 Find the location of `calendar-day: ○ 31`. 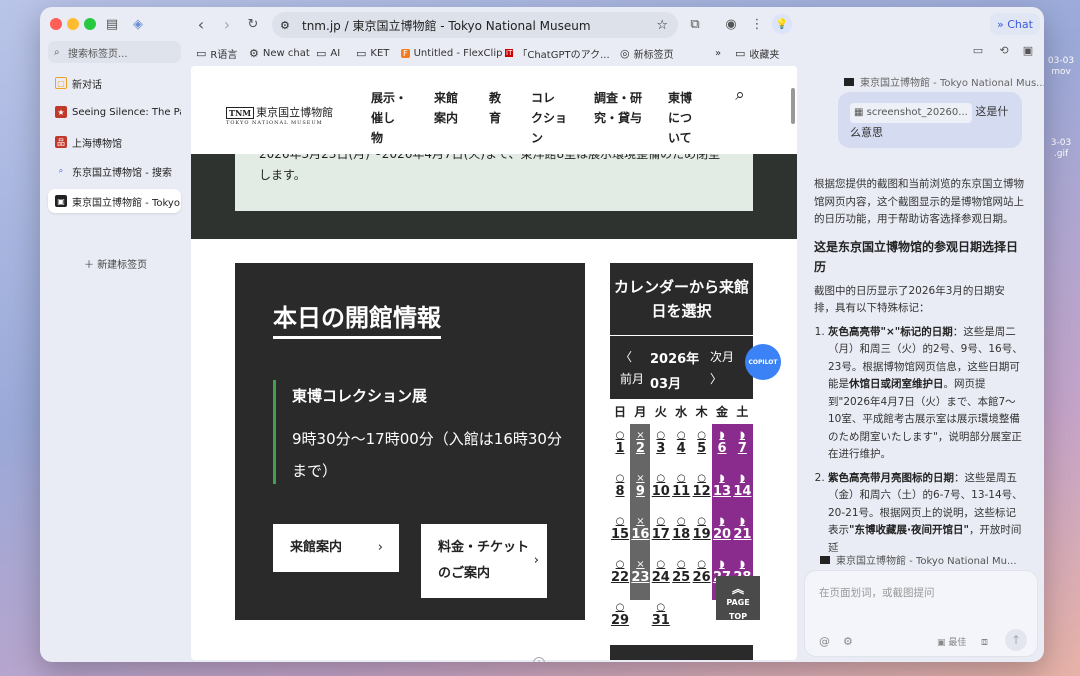

calendar-day: ○ 31 is located at coordinates (661, 614).